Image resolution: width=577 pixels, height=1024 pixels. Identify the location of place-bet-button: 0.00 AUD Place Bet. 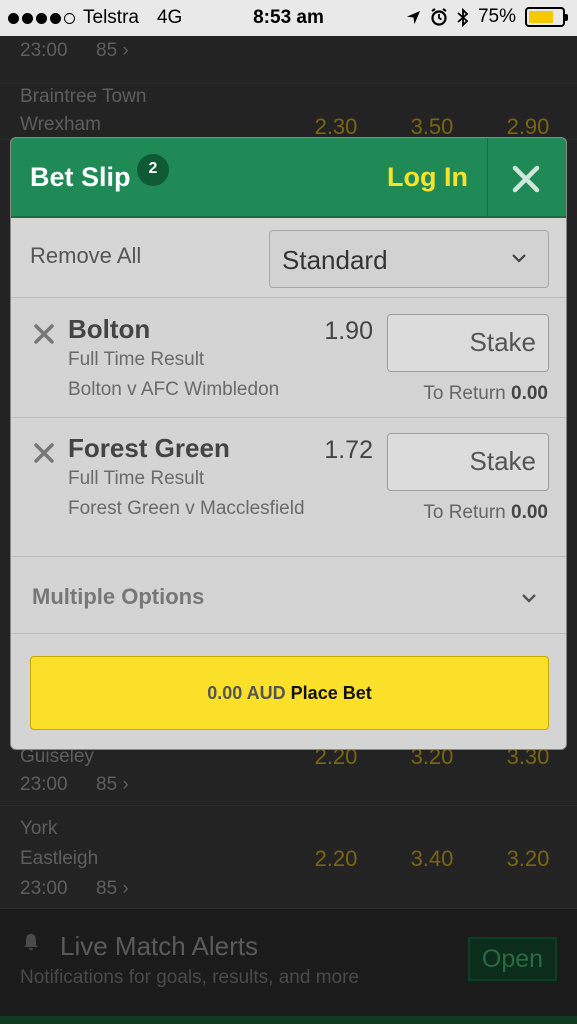
(289, 693).